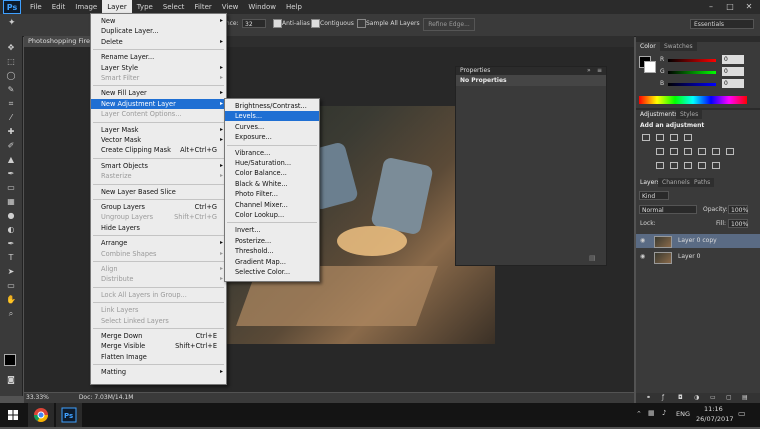 This screenshot has width=760, height=429. What do you see at coordinates (315, 23) in the screenshot?
I see `contiguous-checkbox` at bounding box center [315, 23].